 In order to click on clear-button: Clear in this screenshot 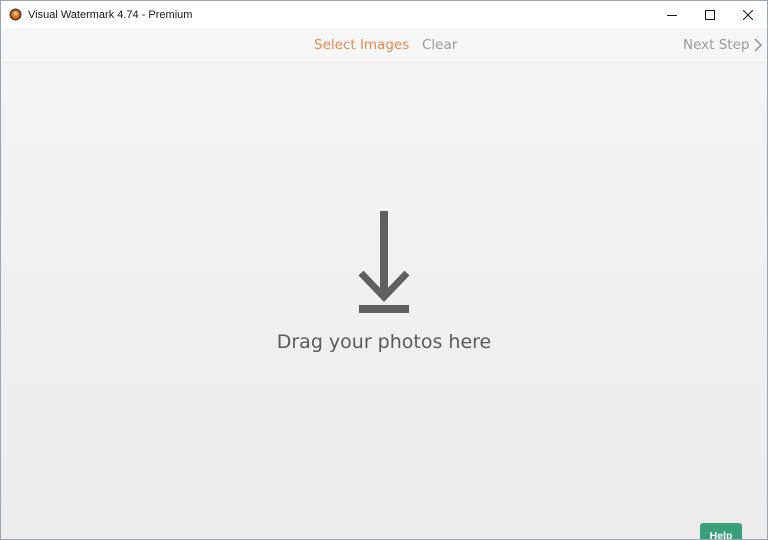, I will do `click(439, 45)`.